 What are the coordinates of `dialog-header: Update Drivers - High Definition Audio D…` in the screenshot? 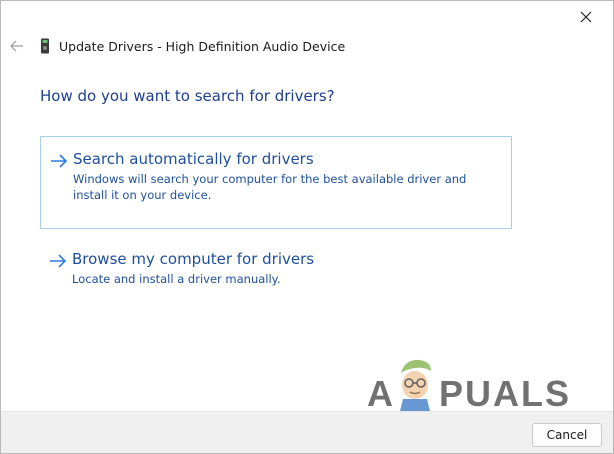 It's located at (192, 46).